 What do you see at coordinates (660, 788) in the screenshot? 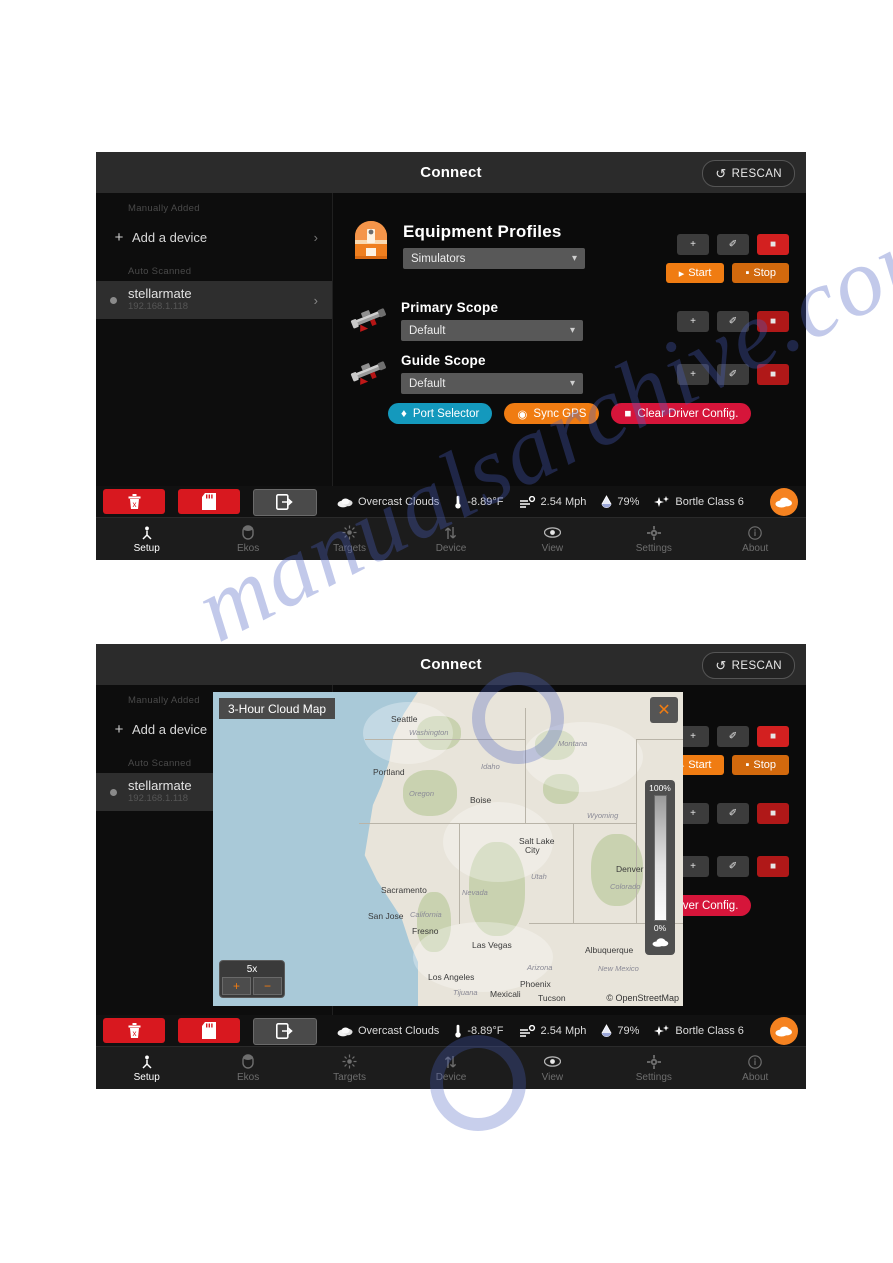
I see `opacity-max-label: 100%` at bounding box center [660, 788].